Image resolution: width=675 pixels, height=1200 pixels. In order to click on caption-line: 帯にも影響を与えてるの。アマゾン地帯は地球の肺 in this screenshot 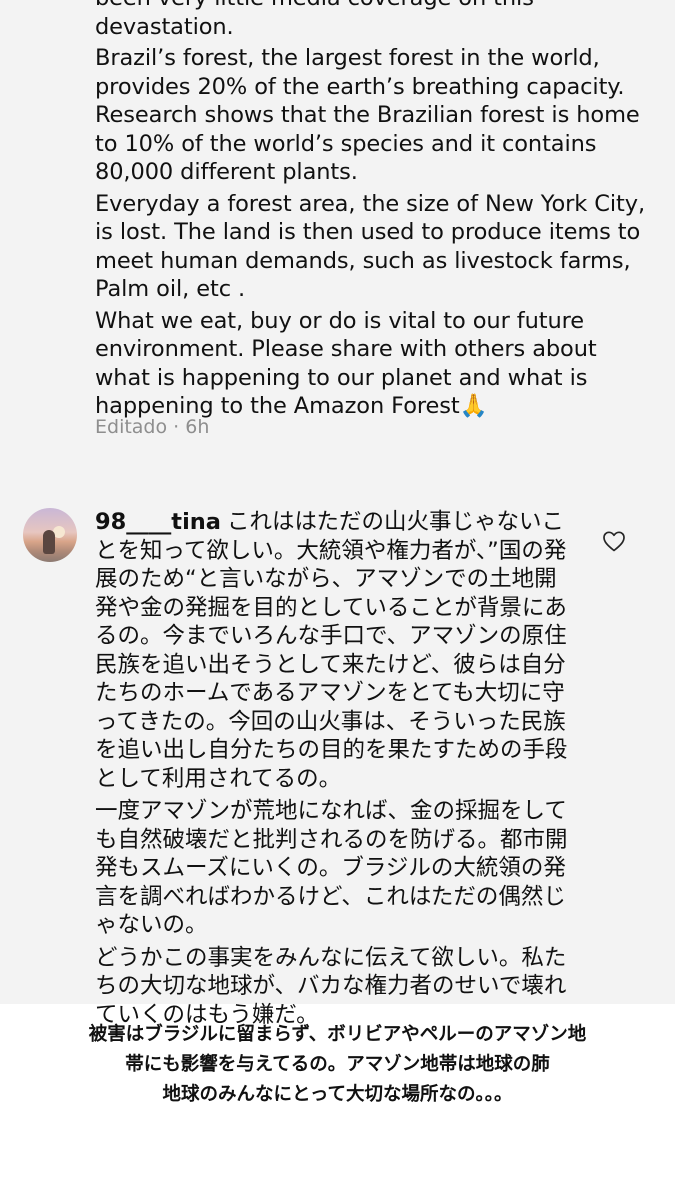, I will do `click(337, 1064)`.